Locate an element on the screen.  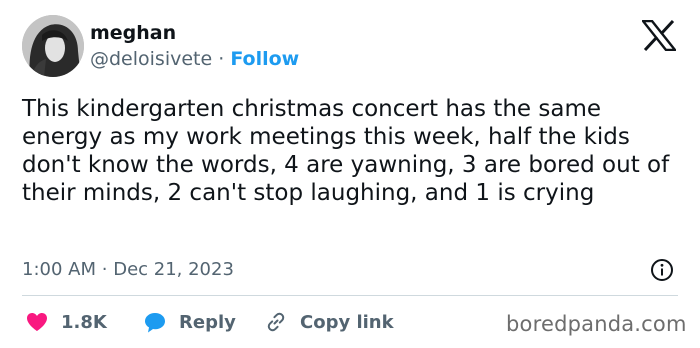
x-logo-icon is located at coordinates (659, 35).